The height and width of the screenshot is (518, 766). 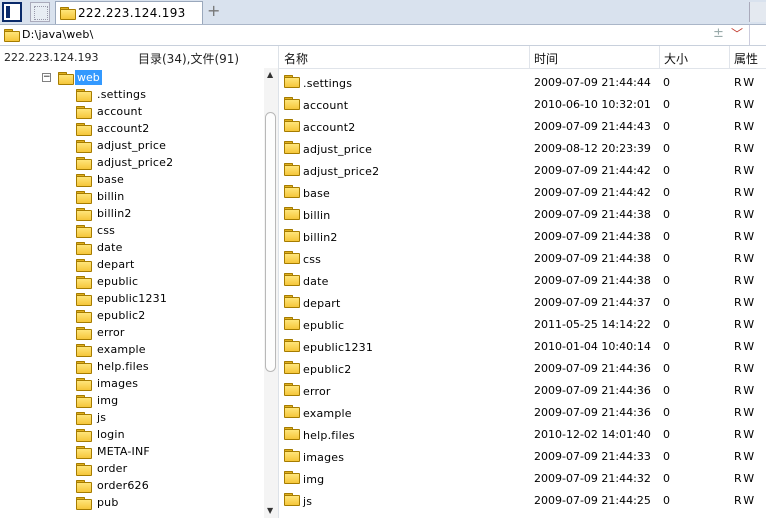 What do you see at coordinates (522, 324) in the screenshot?
I see `table-row: epublic 2011-05-25 14:14:22 0 RW` at bounding box center [522, 324].